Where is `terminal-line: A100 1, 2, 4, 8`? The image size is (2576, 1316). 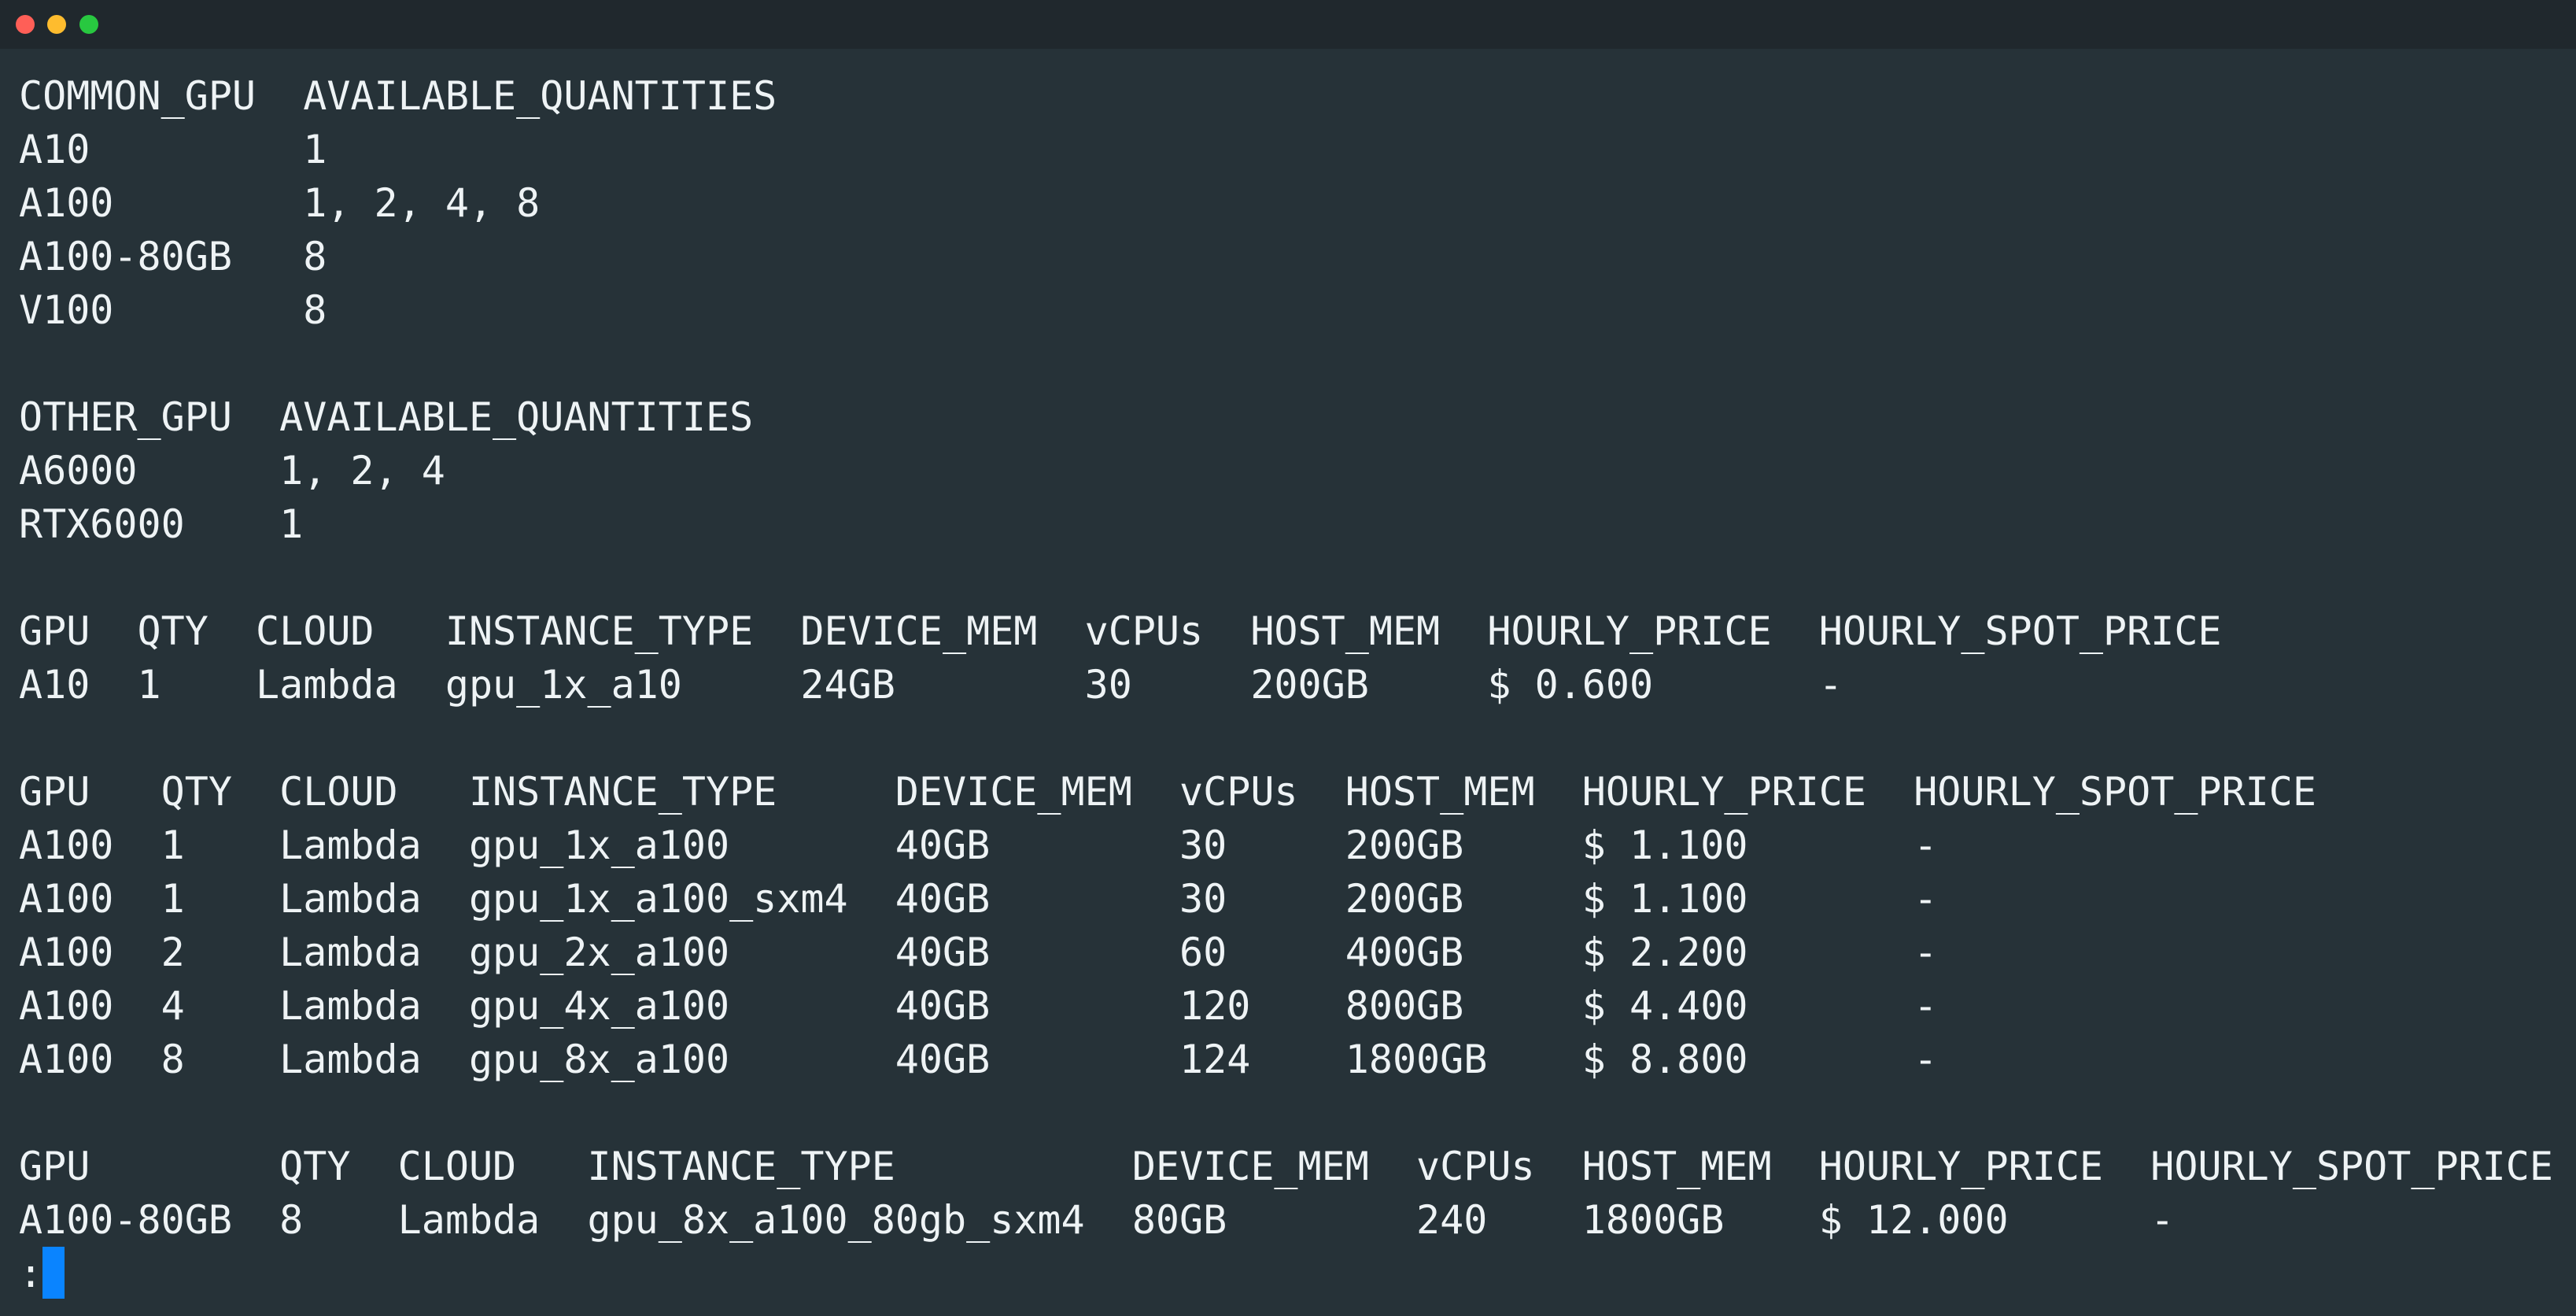 terminal-line: A100 1, 2, 4, 8 is located at coordinates (280, 203).